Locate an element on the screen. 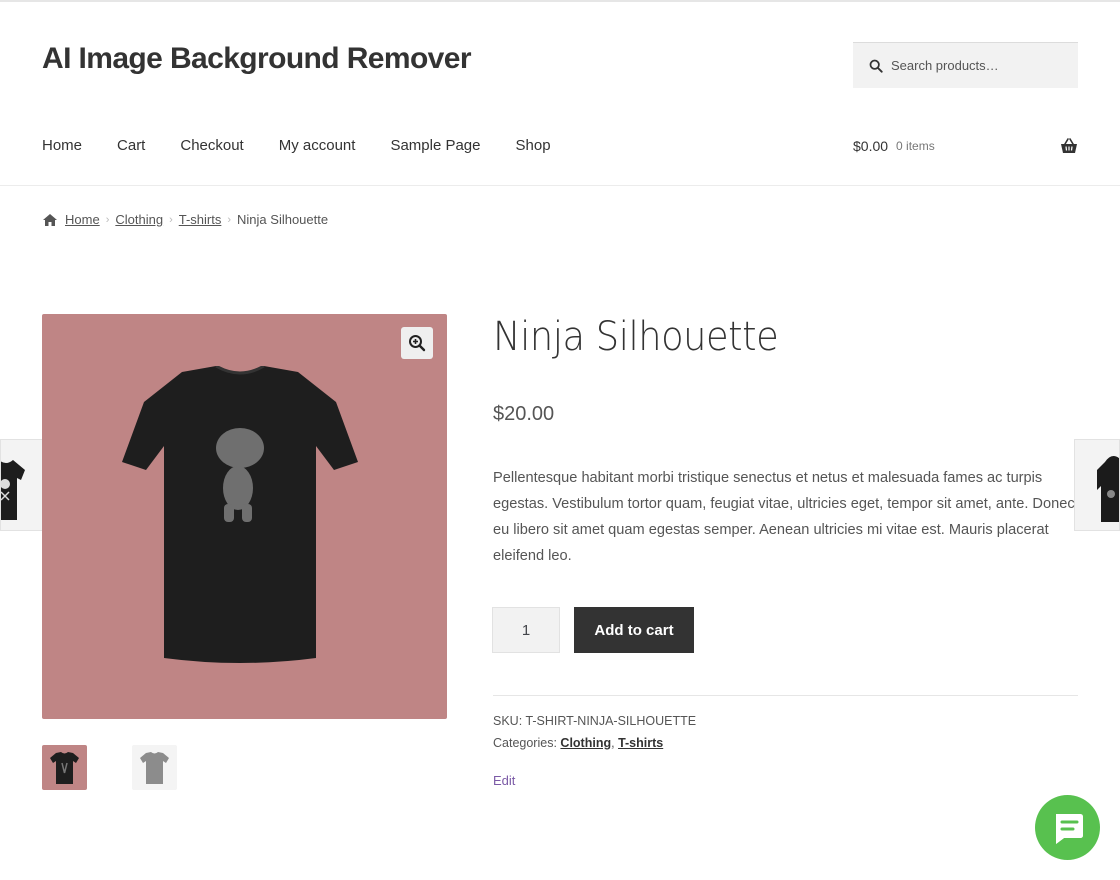  sku-value: T-SHIRT-NINJA-SILHOUETTE is located at coordinates (611, 721).